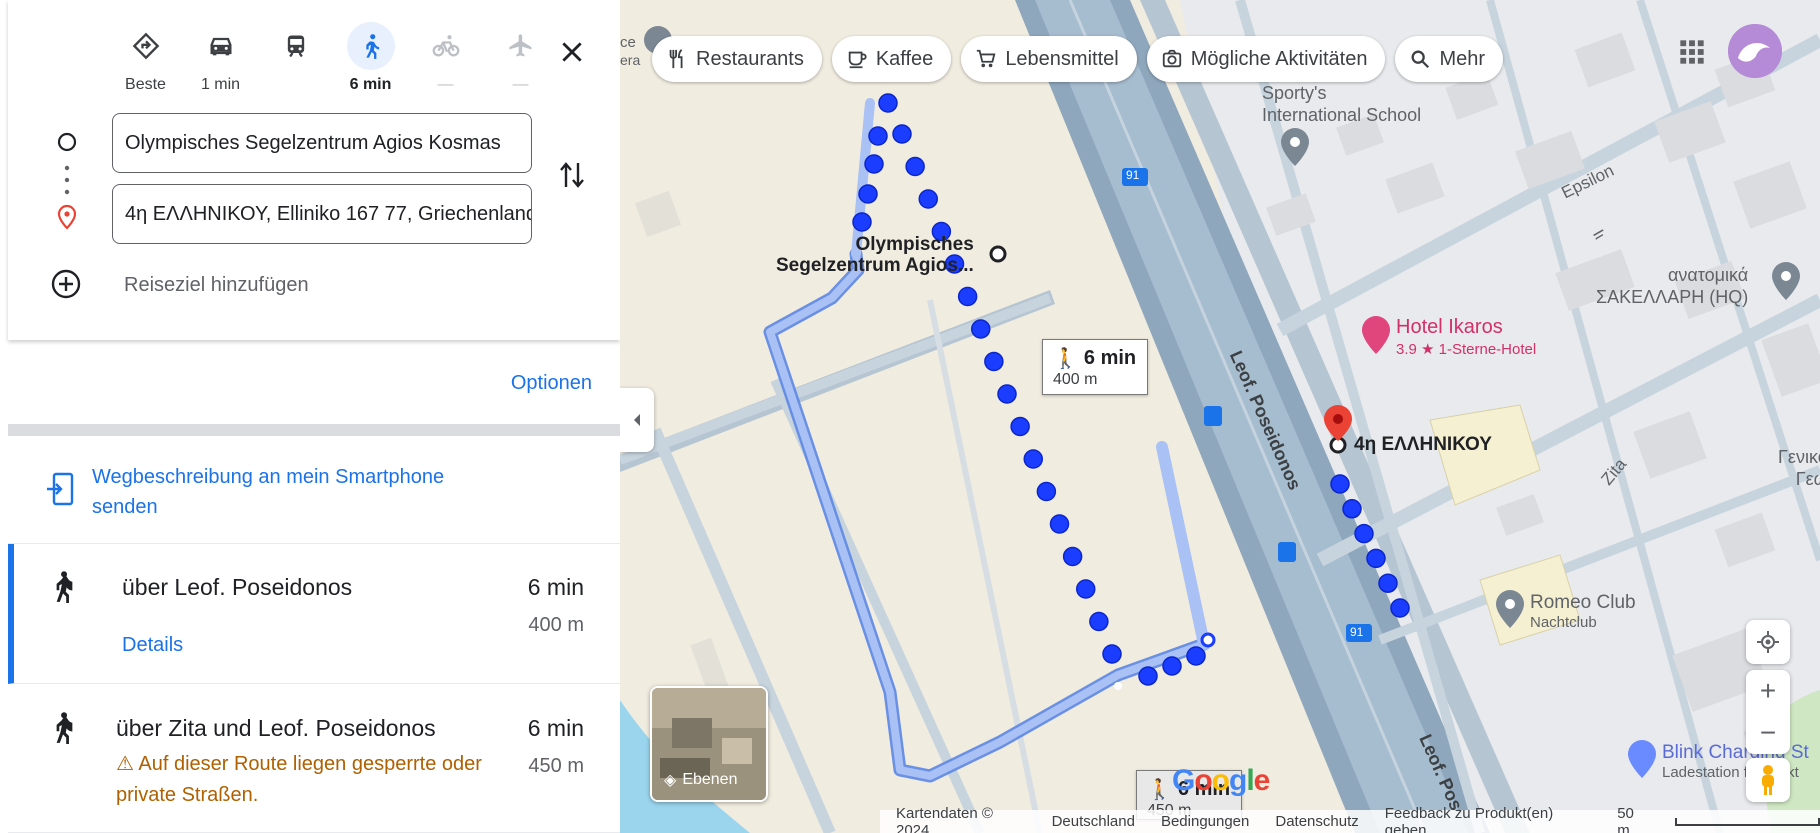  Describe the element at coordinates (520, 59) in the screenshot. I see `mode-flight: —` at that location.